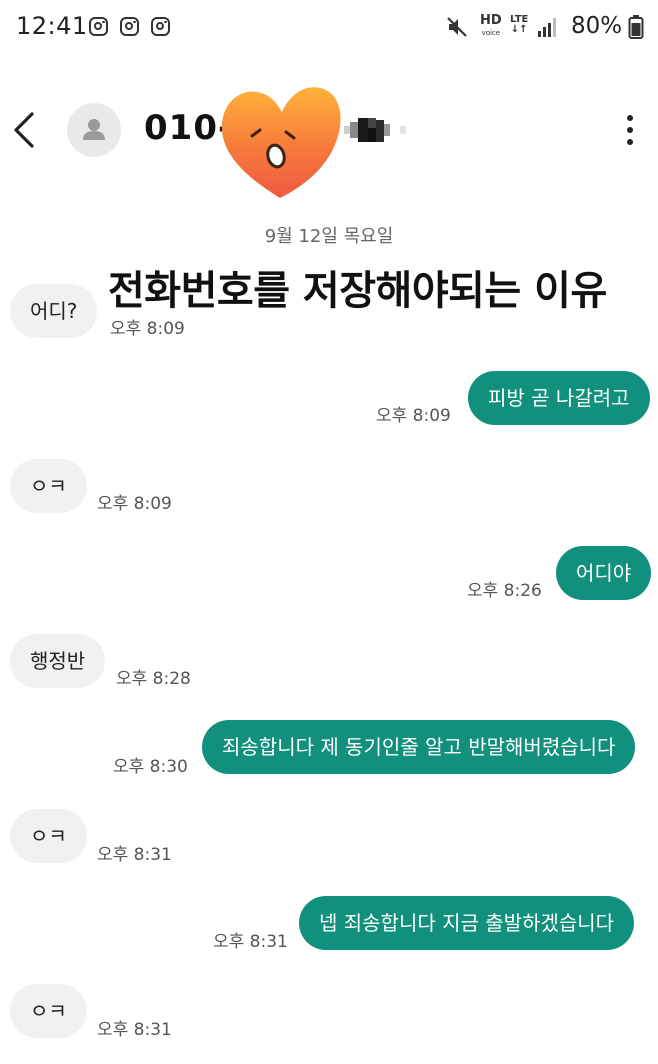 The width and height of the screenshot is (658, 1064). Describe the element at coordinates (547, 27) in the screenshot. I see `signal-icon` at that location.